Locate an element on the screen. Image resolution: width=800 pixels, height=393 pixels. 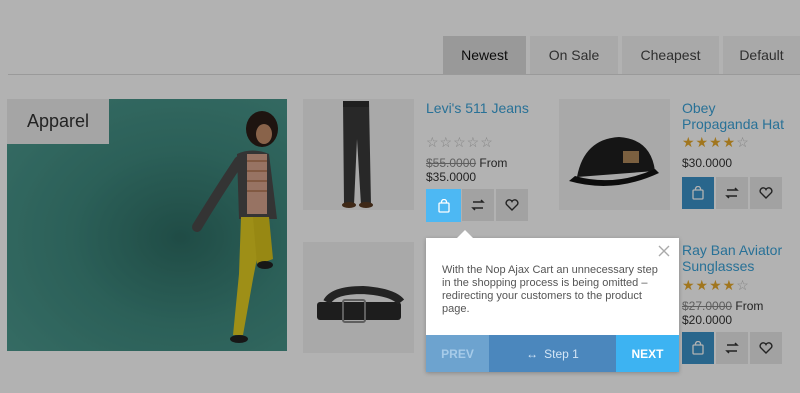
sort-tabs: Newest On Sale Cheapest Default is located at coordinates (621, 55).